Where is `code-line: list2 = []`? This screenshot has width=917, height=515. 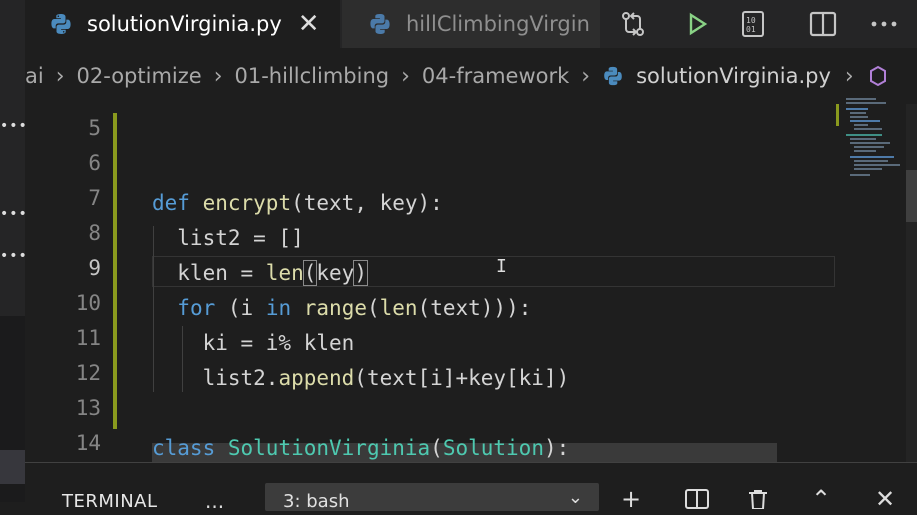 code-line: list2 = [] is located at coordinates (227, 238).